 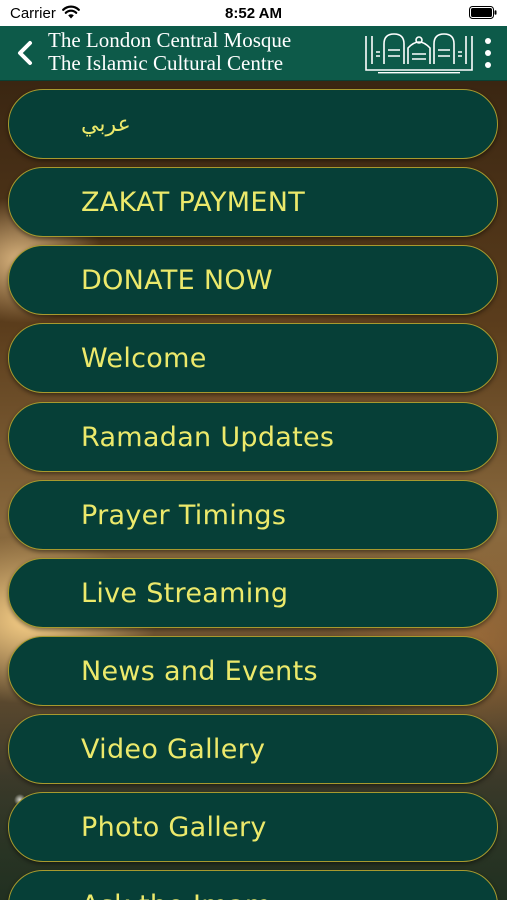 I want to click on menu-item-donate-now: DONATE NOW, so click(x=253, y=280).